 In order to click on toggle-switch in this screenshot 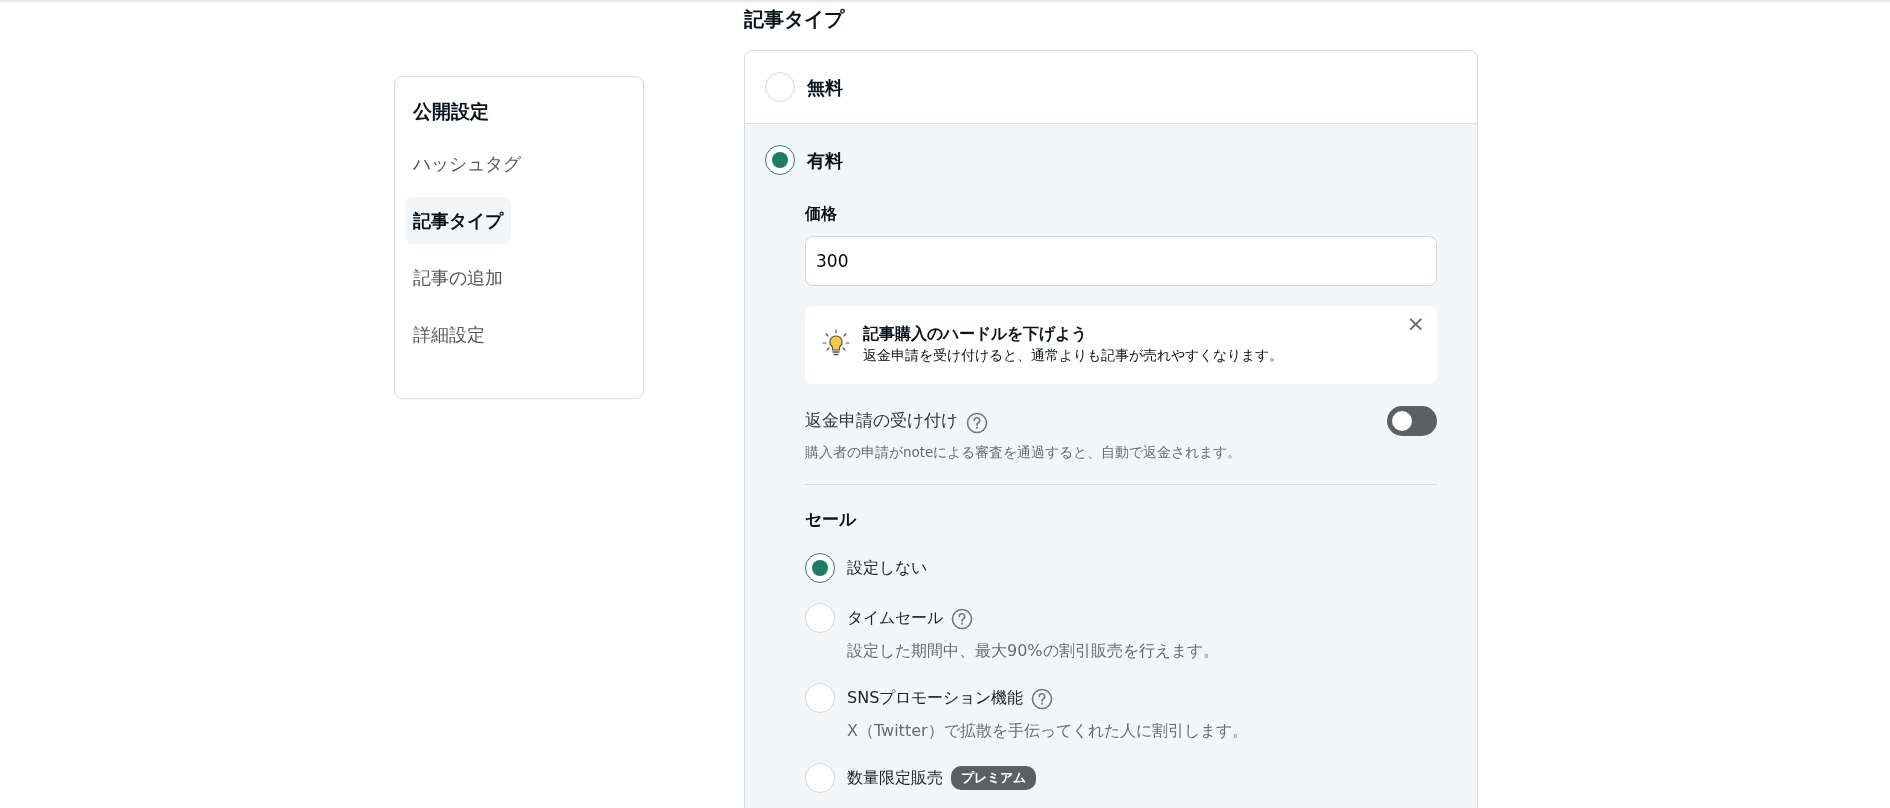, I will do `click(1412, 421)`.